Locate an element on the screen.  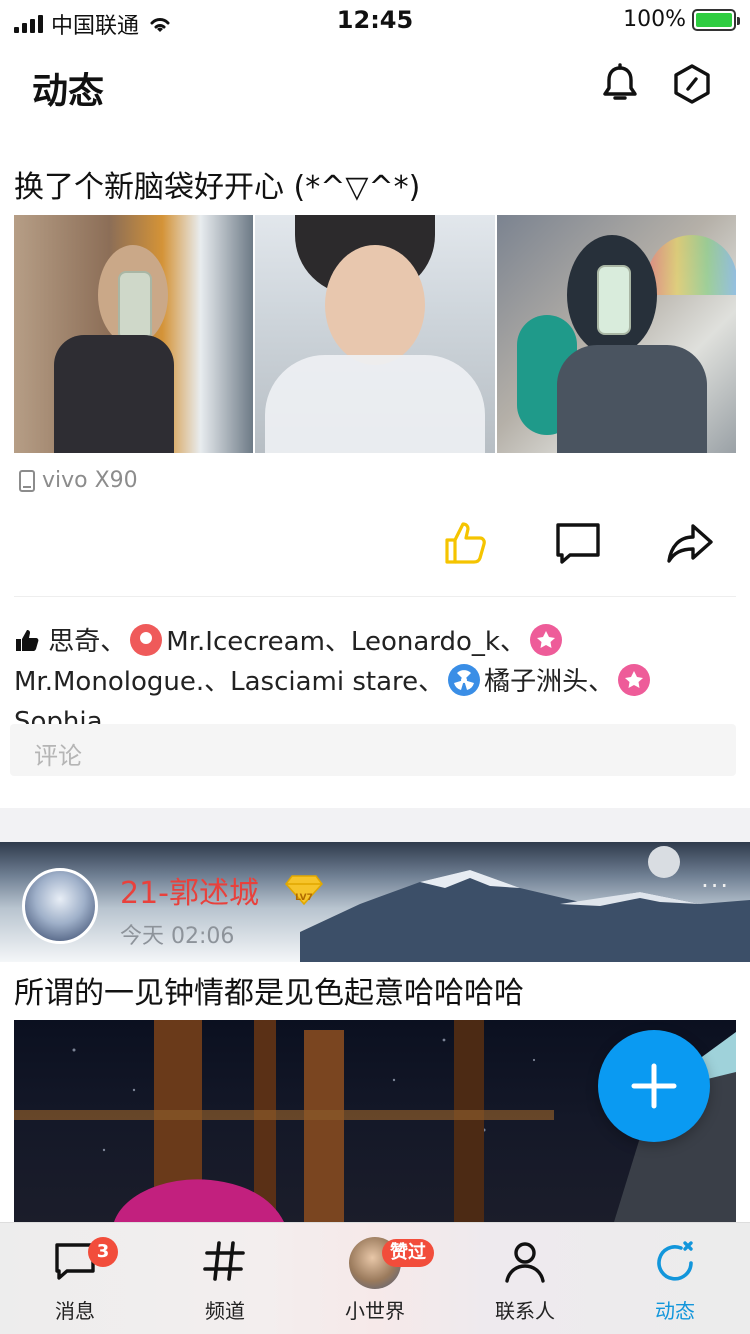
share-icon is located at coordinates (690, 543).